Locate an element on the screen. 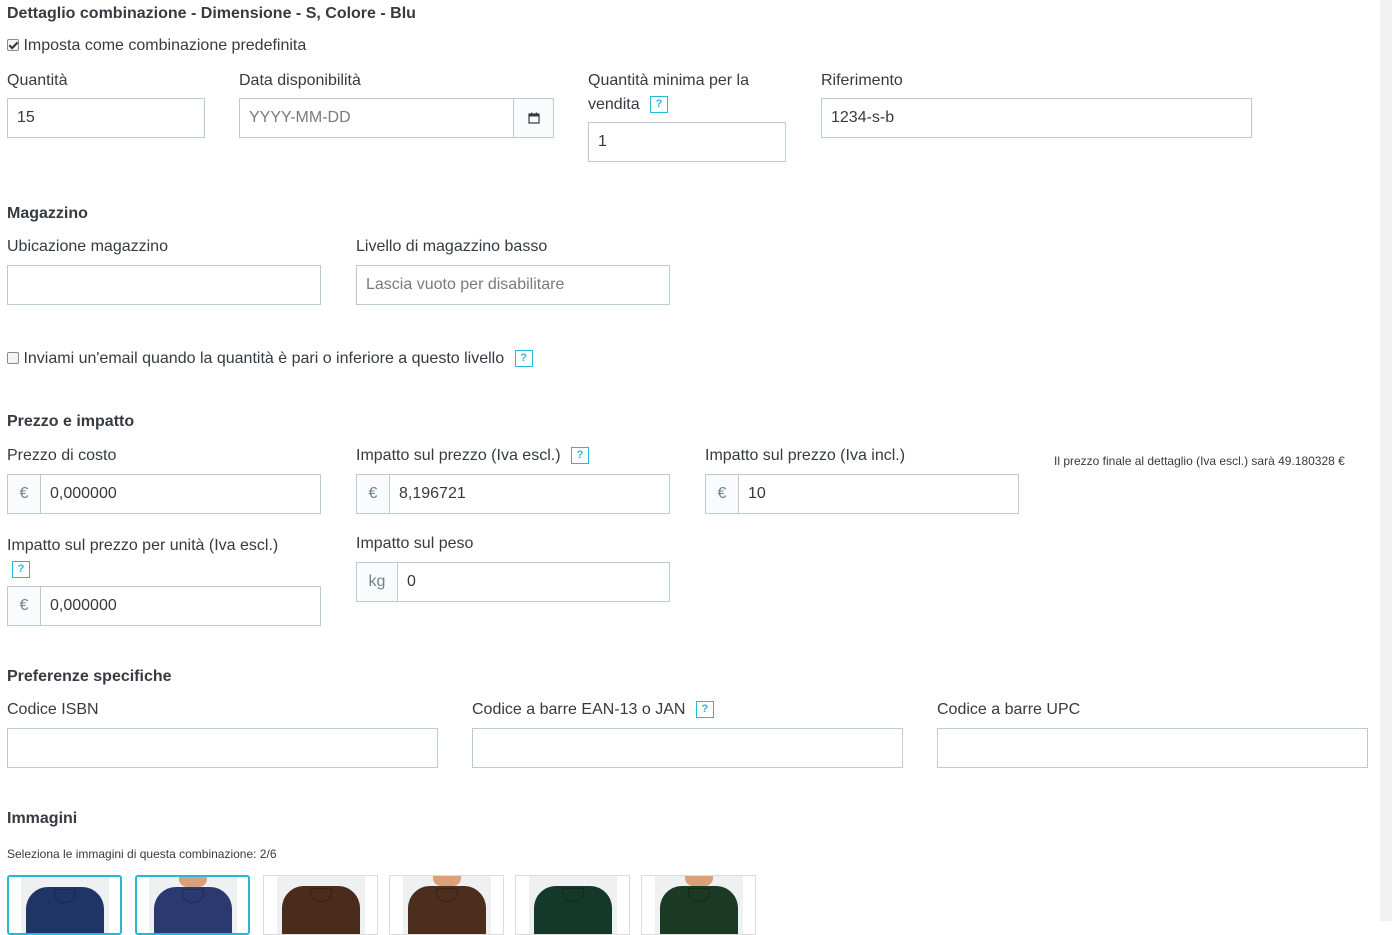 The height and width of the screenshot is (935, 1392). cost-price-input: € 0,000000 is located at coordinates (164, 494).